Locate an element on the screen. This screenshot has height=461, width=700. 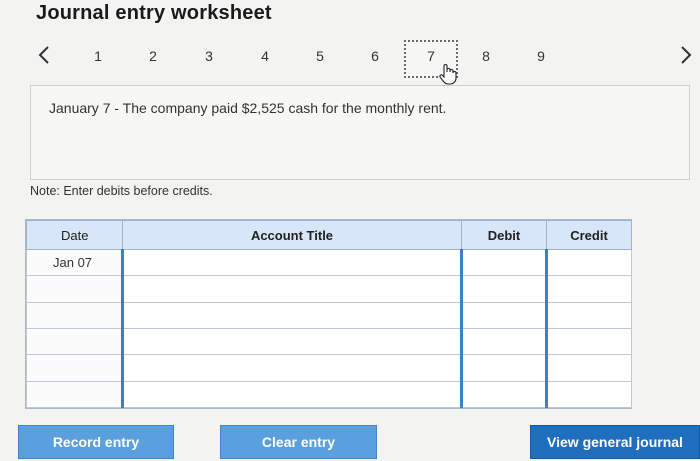
table-row: Jan 07 is located at coordinates (329, 262).